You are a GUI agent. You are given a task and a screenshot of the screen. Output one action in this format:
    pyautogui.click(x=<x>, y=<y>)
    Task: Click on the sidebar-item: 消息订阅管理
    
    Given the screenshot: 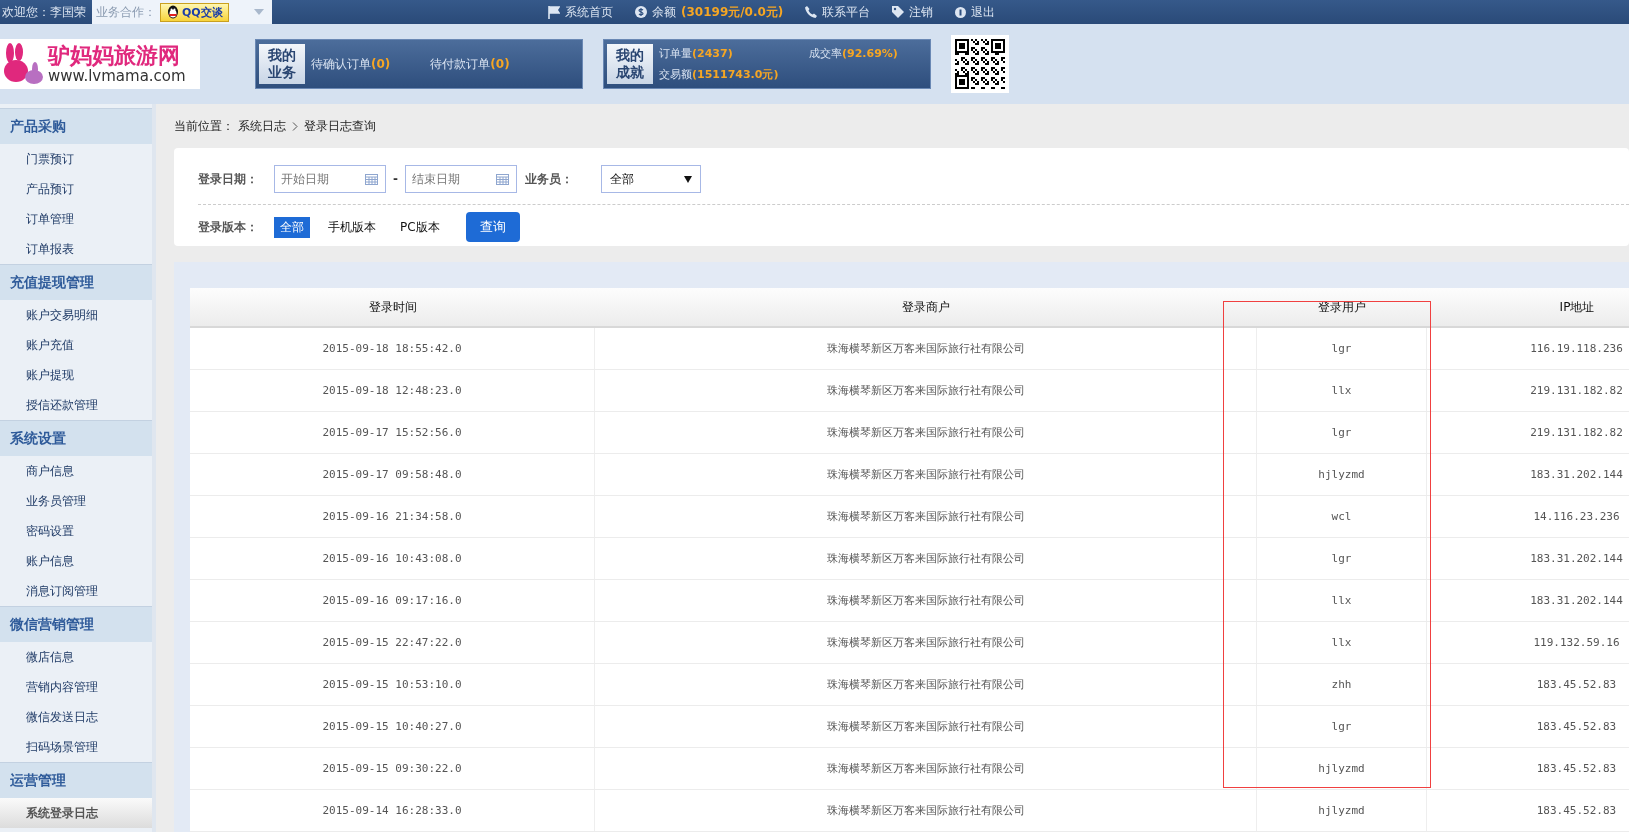 What is the action you would take?
    pyautogui.click(x=76, y=591)
    